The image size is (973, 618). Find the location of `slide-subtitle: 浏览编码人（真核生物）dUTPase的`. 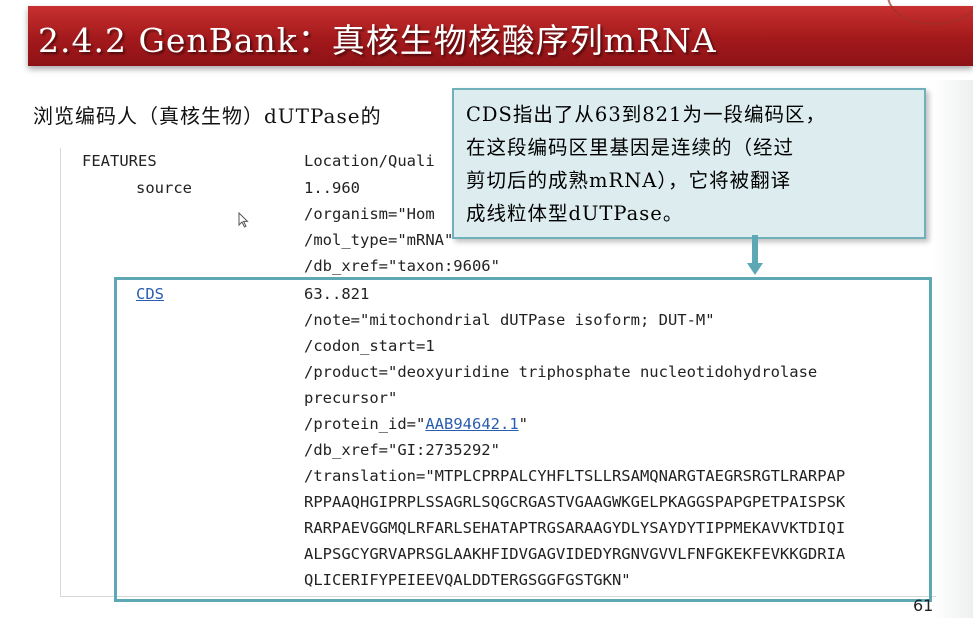

slide-subtitle: 浏览编码人（真核生物）dUTPase的 is located at coordinates (207, 116).